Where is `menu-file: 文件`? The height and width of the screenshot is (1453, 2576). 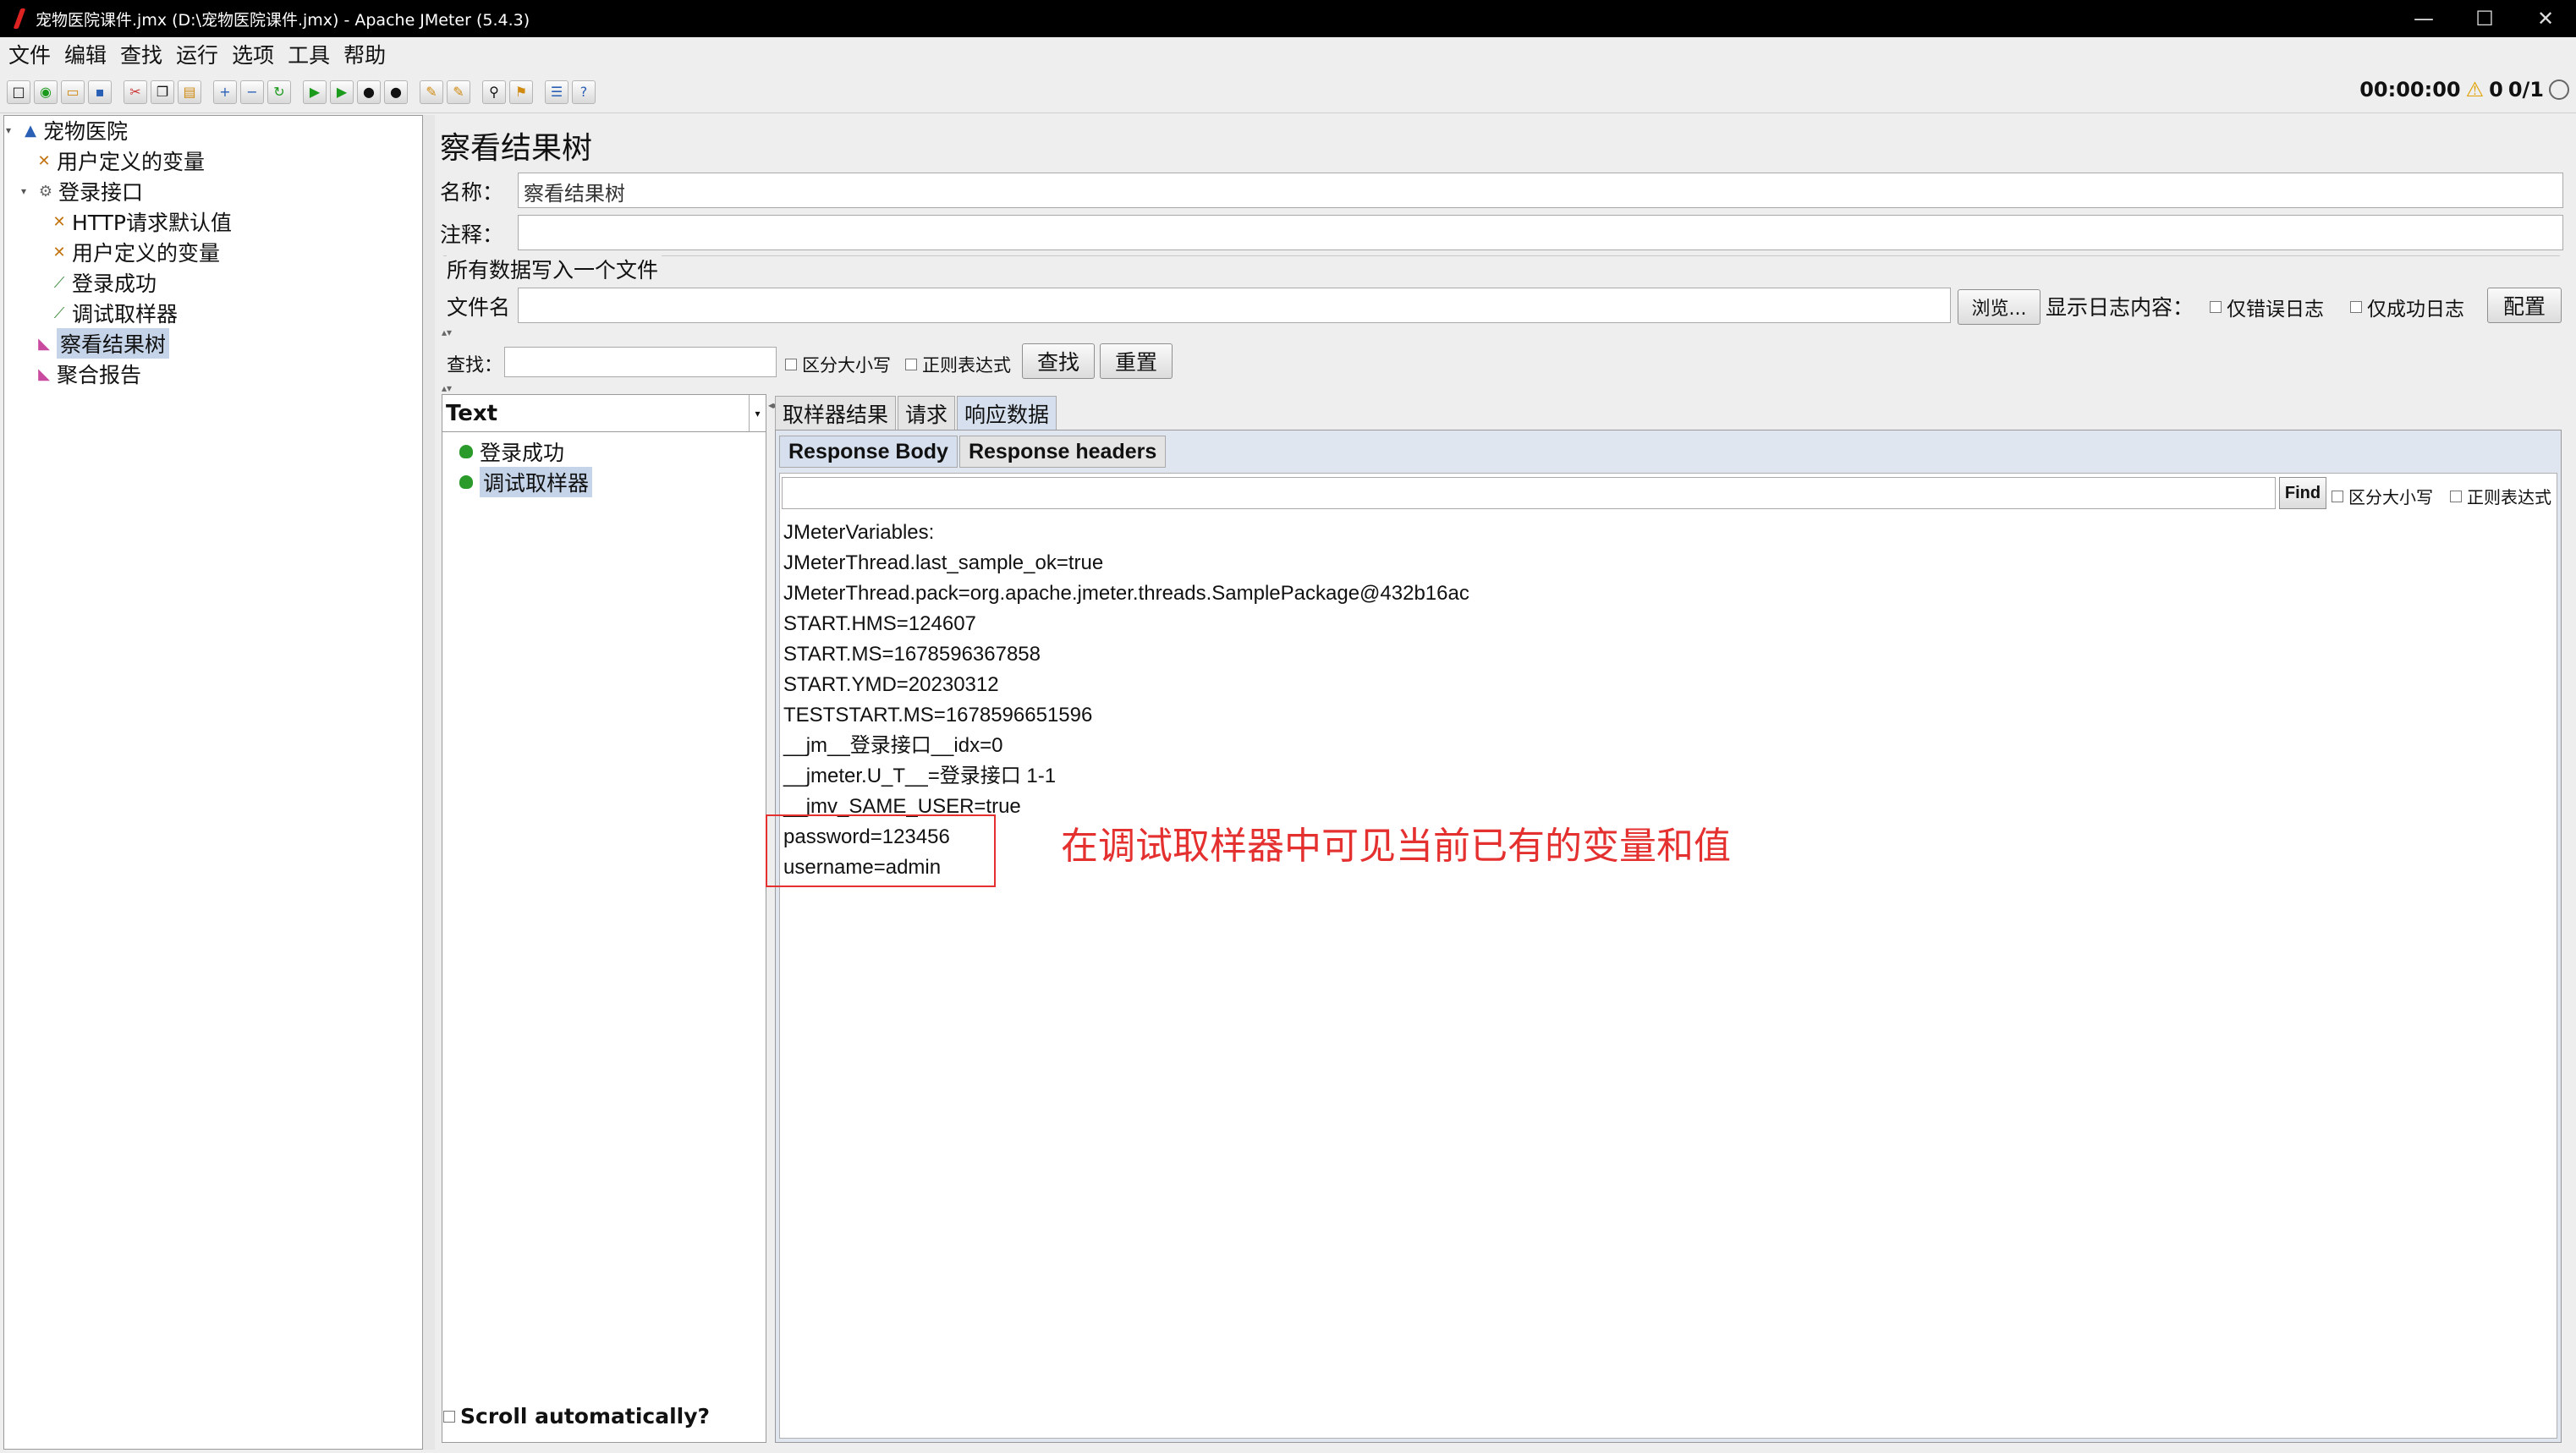 menu-file: 文件 is located at coordinates (30, 54).